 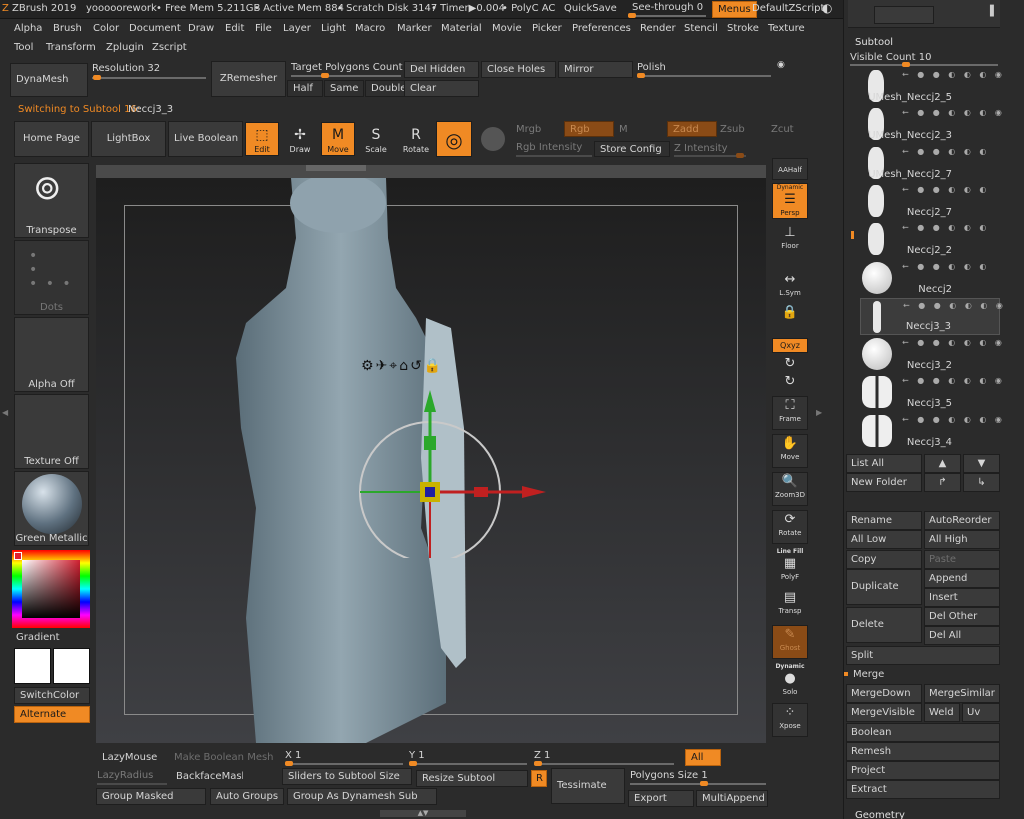 I want to click on subtool-item: ⇜ ● ● ◐ ◐ ◐ ◉ Neccj3_3, so click(x=931, y=316).